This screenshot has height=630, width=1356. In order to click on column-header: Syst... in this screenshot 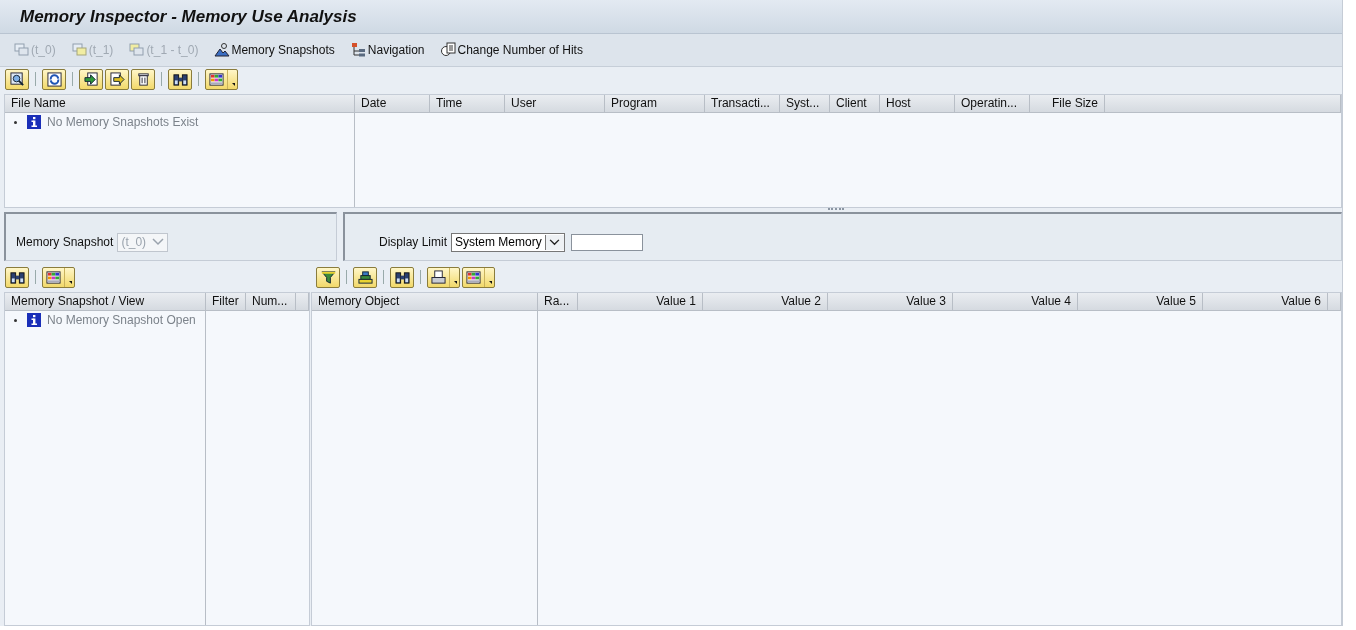, I will do `click(805, 103)`.